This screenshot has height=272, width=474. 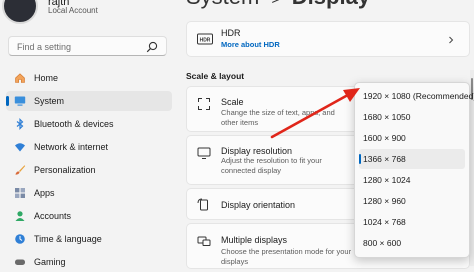 I want to click on resolution-option: 1680 × 1050, so click(x=412, y=117).